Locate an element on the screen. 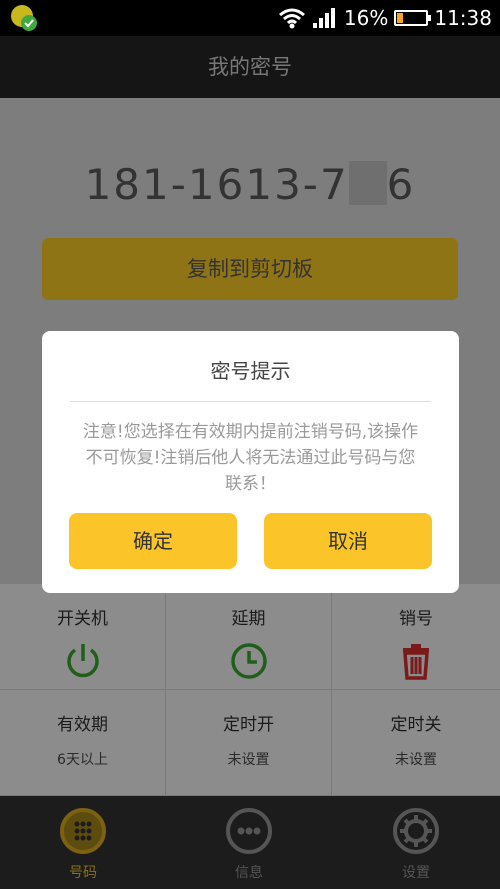 The width and height of the screenshot is (500, 889). wifi-icon is located at coordinates (291, 18).